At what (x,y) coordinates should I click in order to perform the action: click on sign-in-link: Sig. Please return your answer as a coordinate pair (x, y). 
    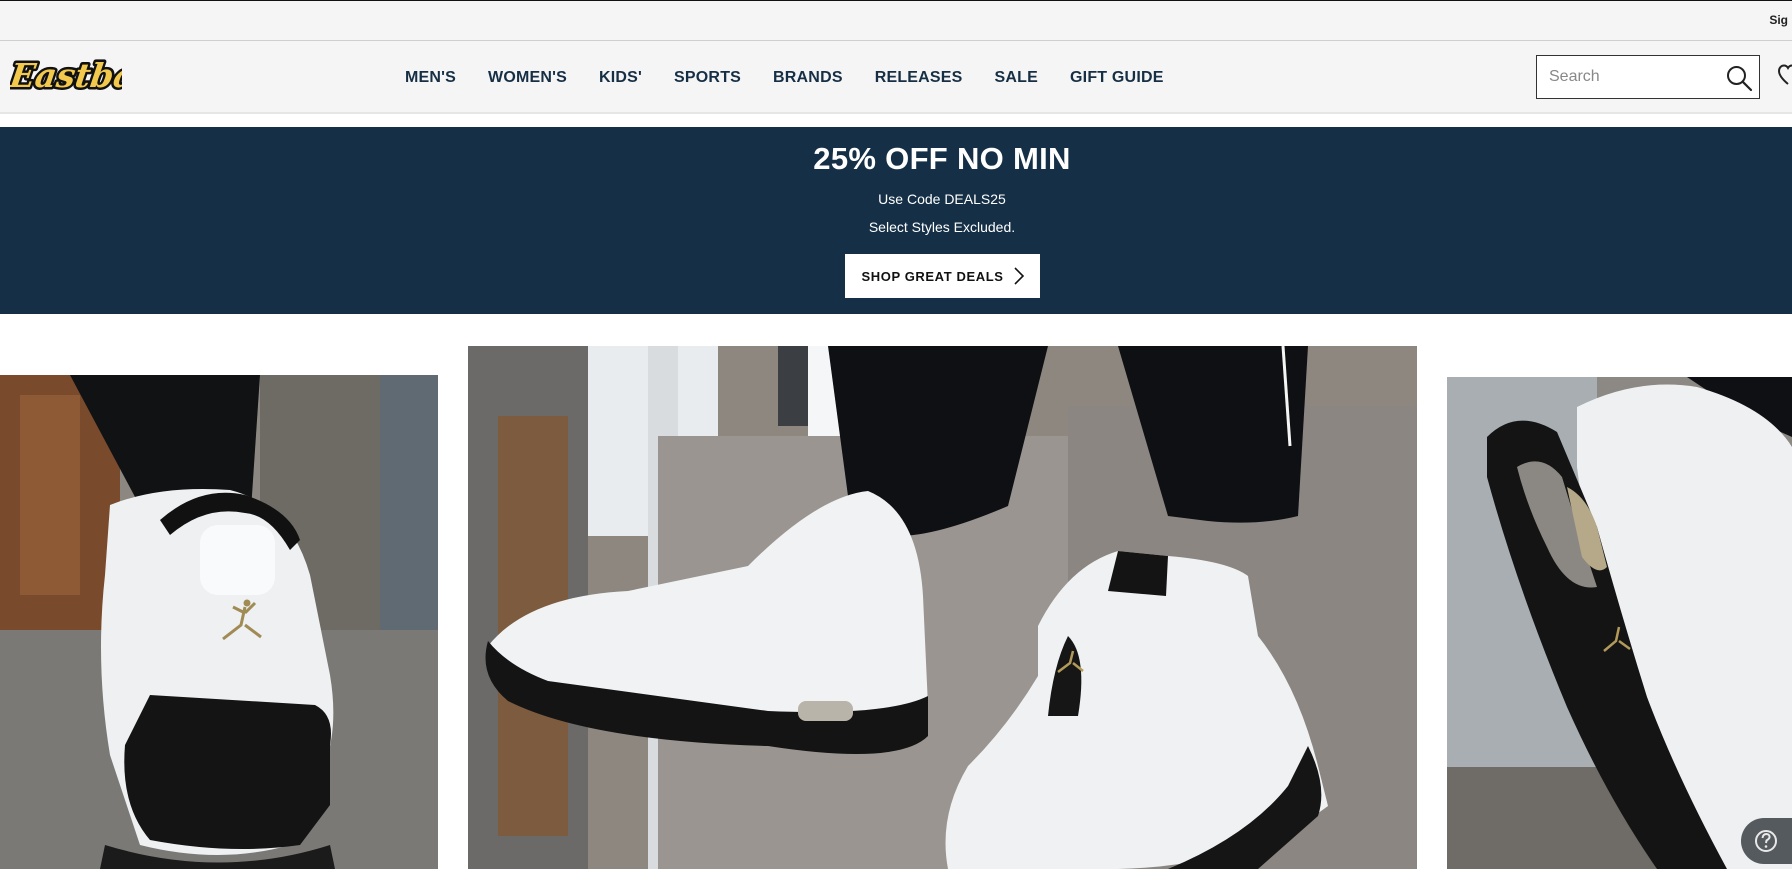
    Looking at the image, I should click on (1778, 20).